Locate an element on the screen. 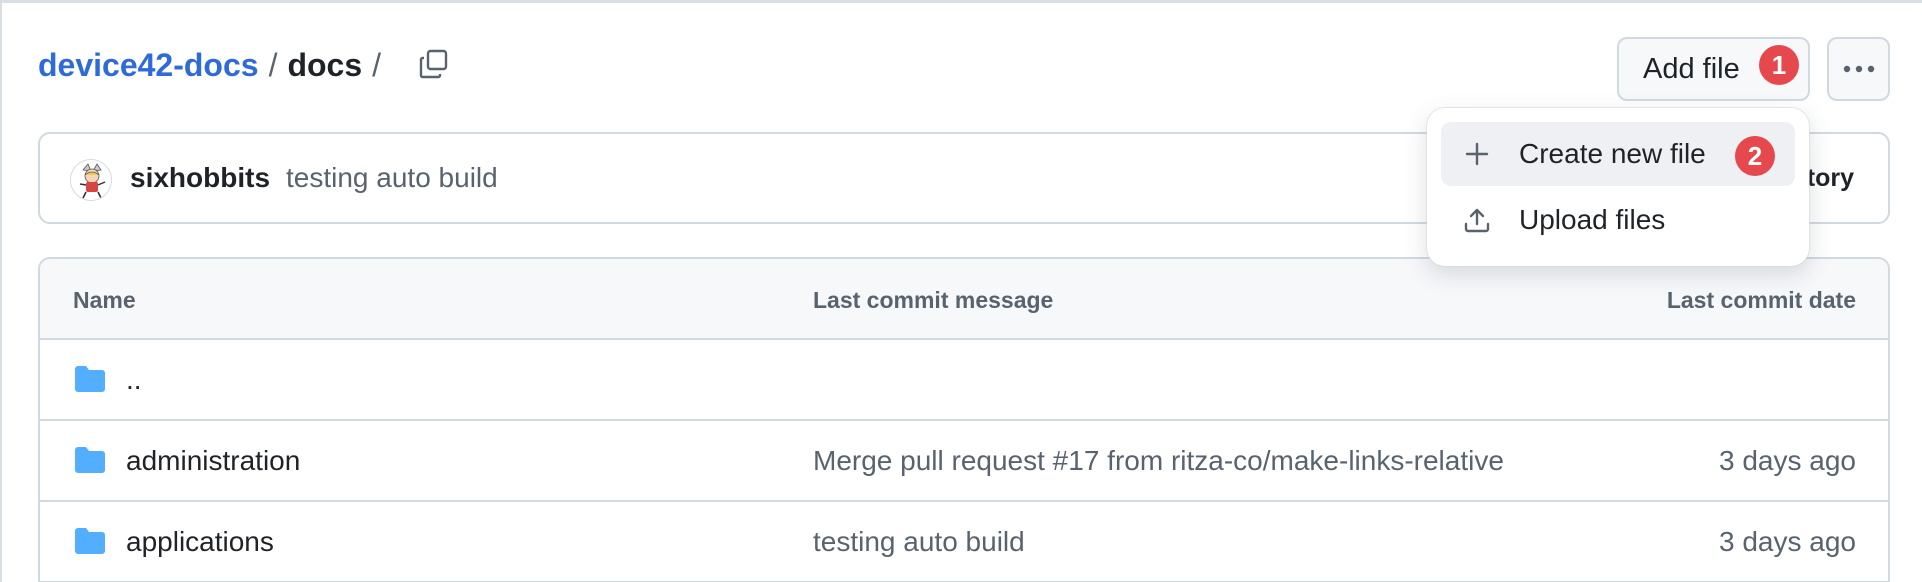  more-options-button is located at coordinates (1858, 69).